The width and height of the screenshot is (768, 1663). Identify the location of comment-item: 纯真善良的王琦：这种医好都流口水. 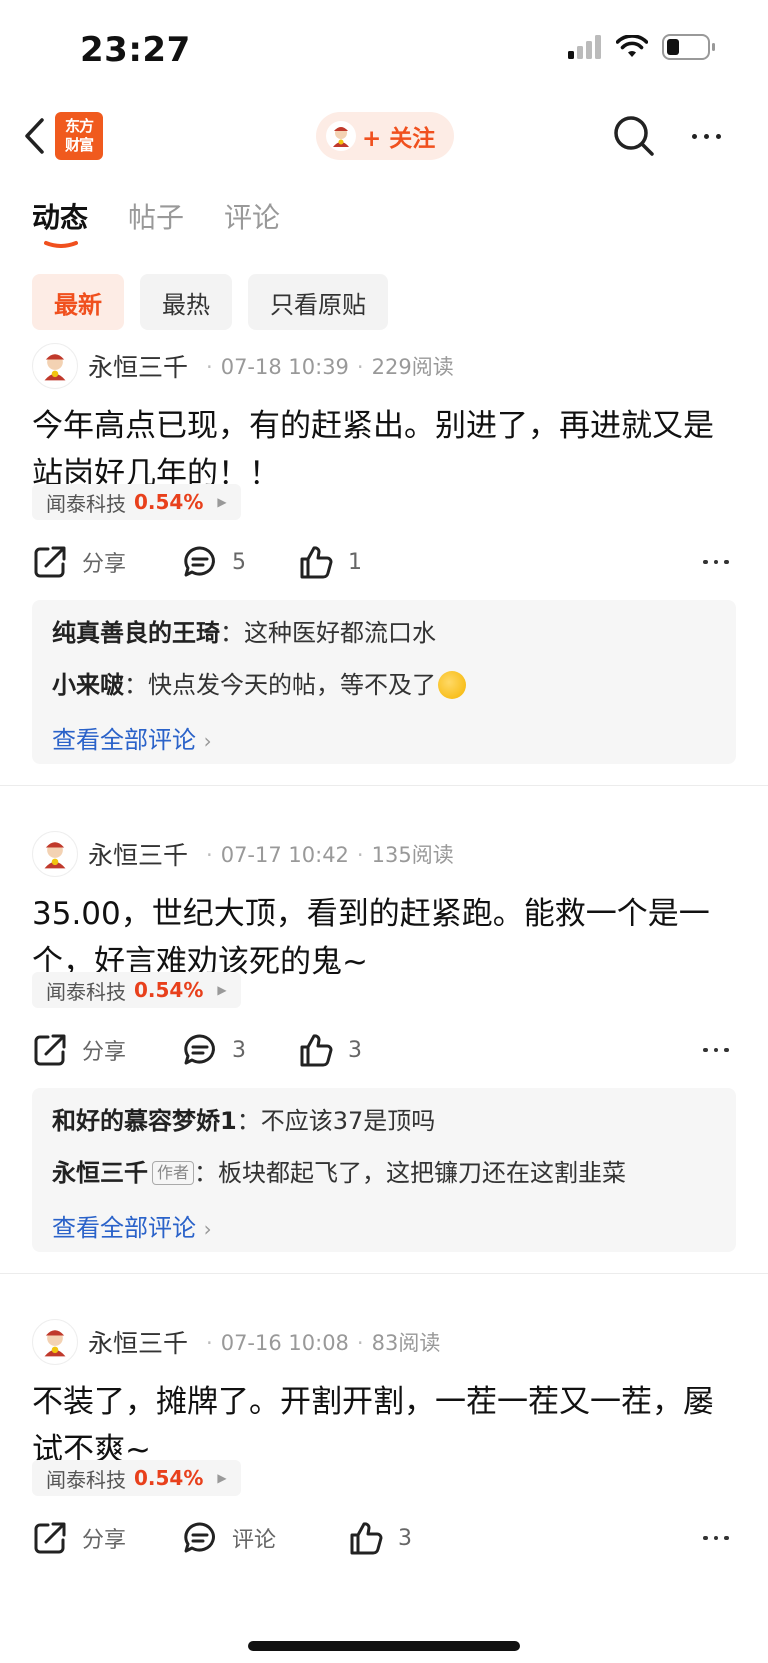
(384, 633).